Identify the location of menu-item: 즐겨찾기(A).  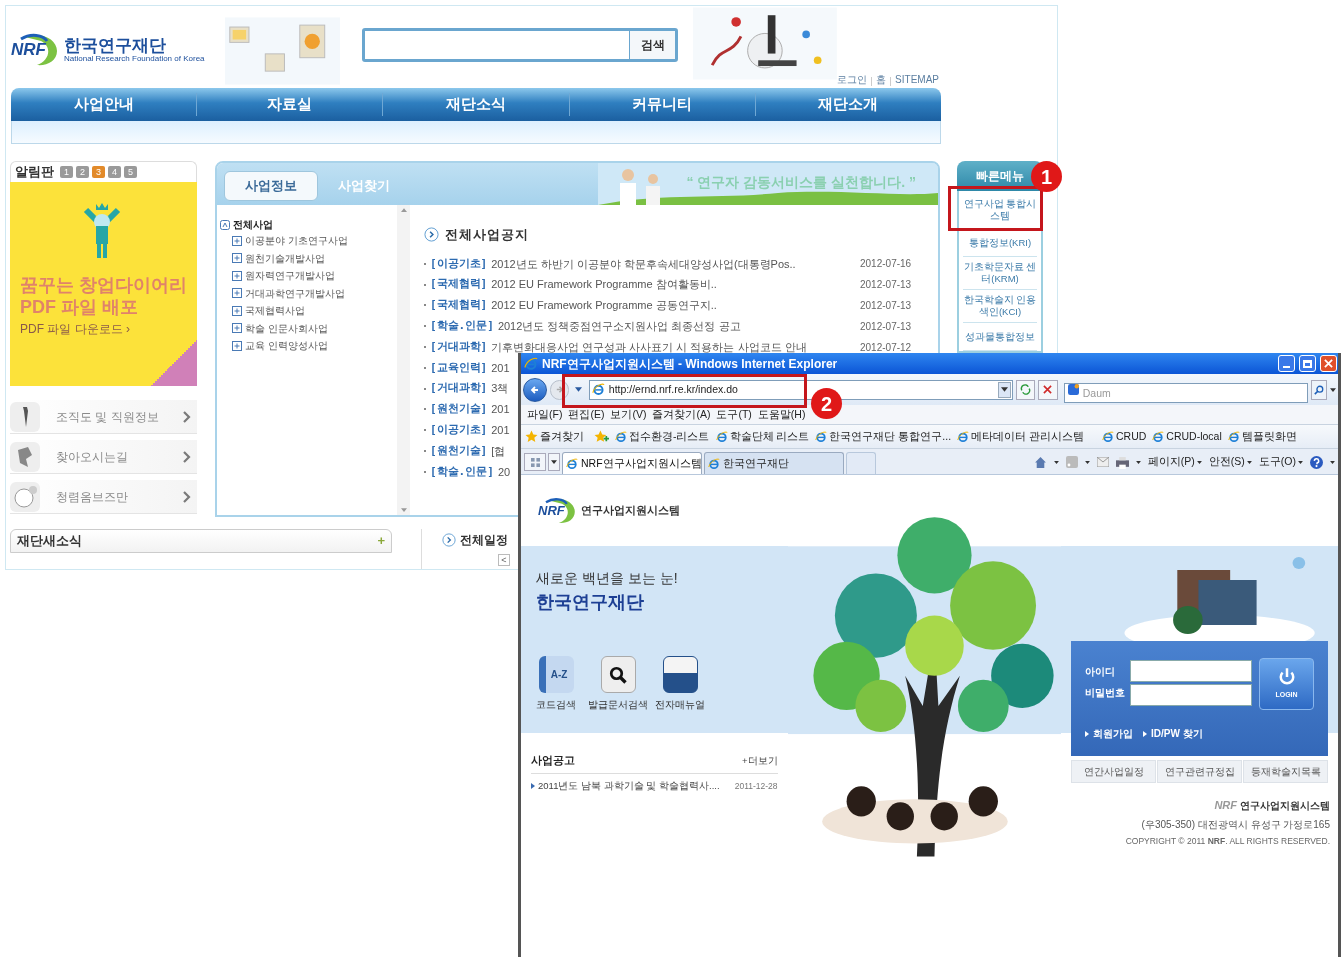
(681, 414).